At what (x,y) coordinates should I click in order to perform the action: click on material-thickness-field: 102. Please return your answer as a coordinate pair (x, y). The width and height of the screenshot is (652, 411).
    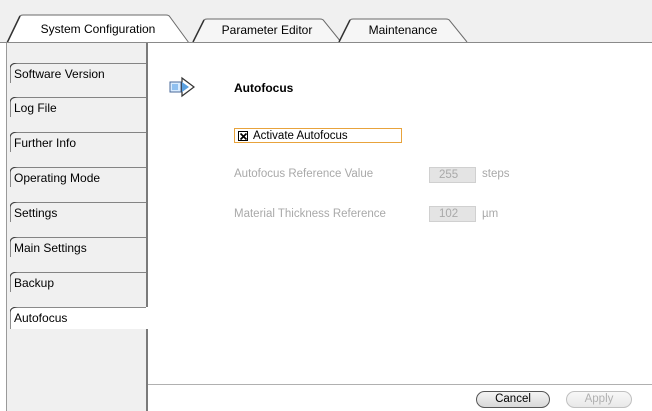
    Looking at the image, I should click on (452, 214).